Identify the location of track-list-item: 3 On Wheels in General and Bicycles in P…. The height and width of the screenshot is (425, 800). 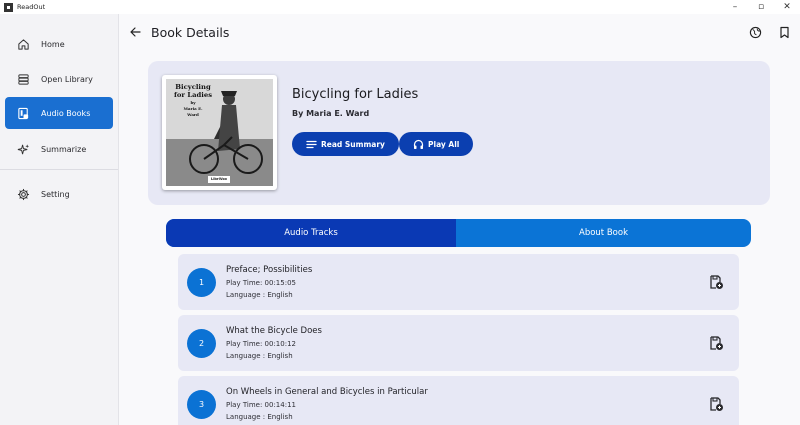
(458, 400).